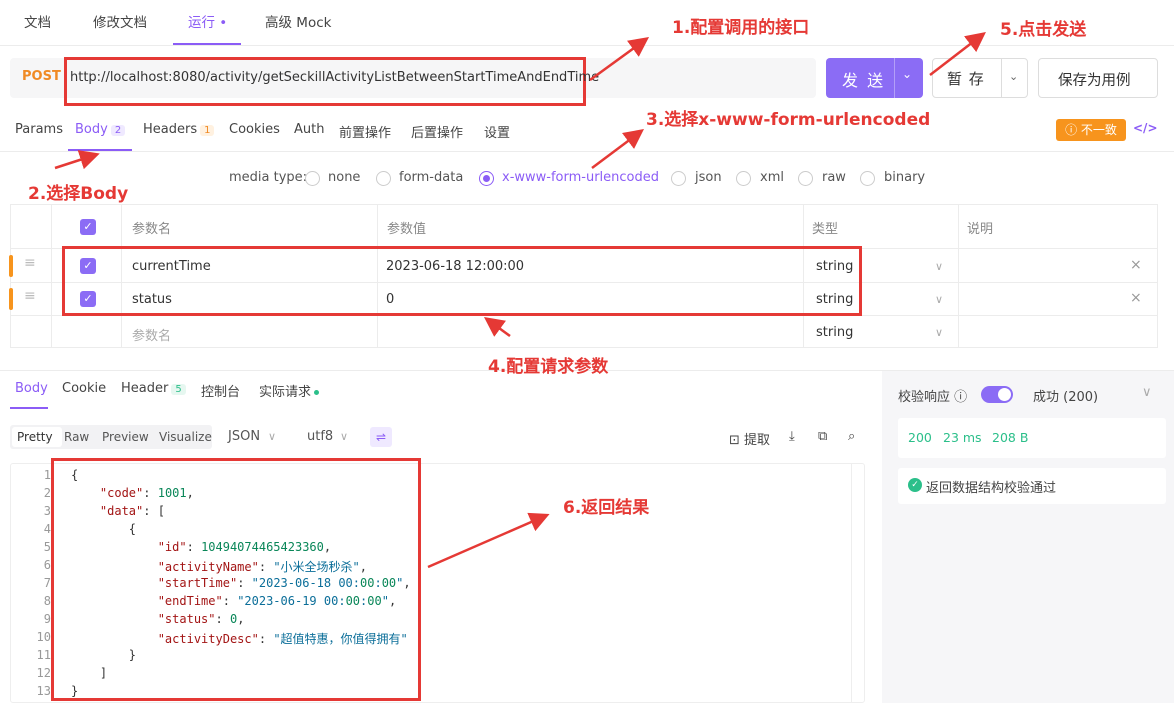  Describe the element at coordinates (47, 601) in the screenshot. I see `line-number: 8` at that location.